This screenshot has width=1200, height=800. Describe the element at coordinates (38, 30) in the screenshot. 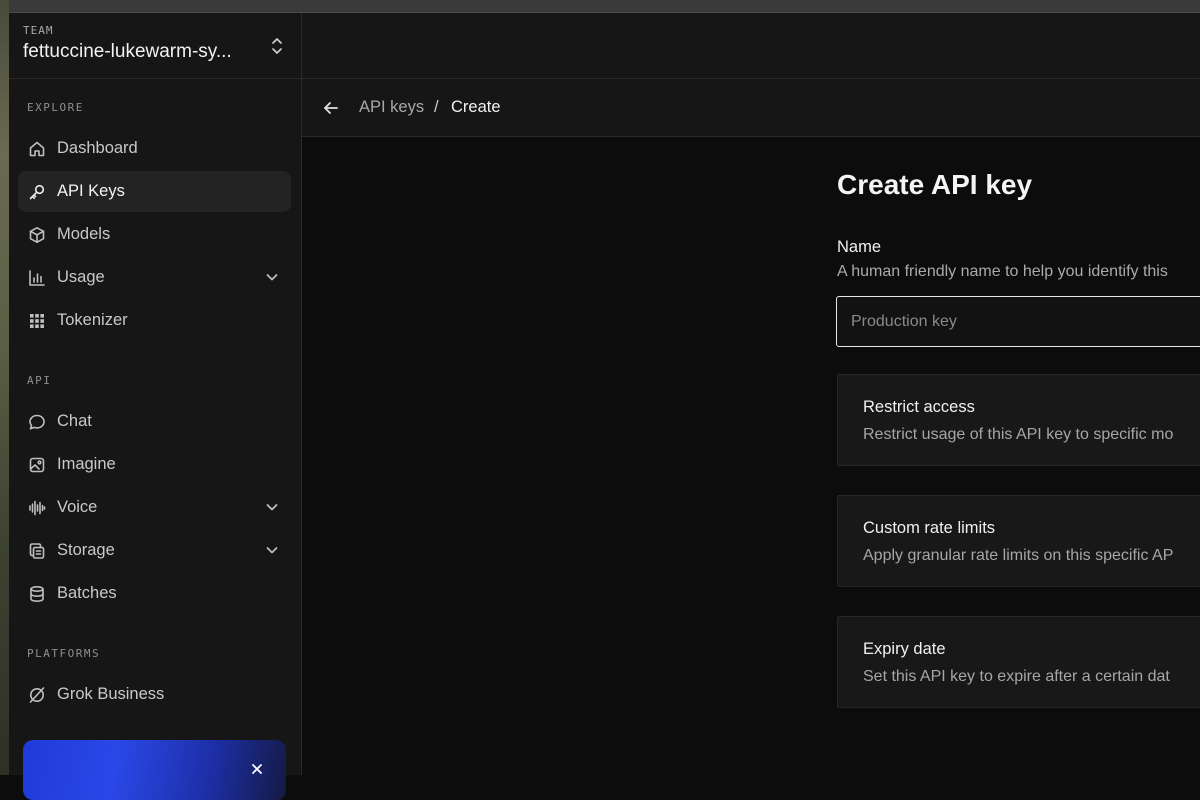

I see `team-label: TEAM` at that location.